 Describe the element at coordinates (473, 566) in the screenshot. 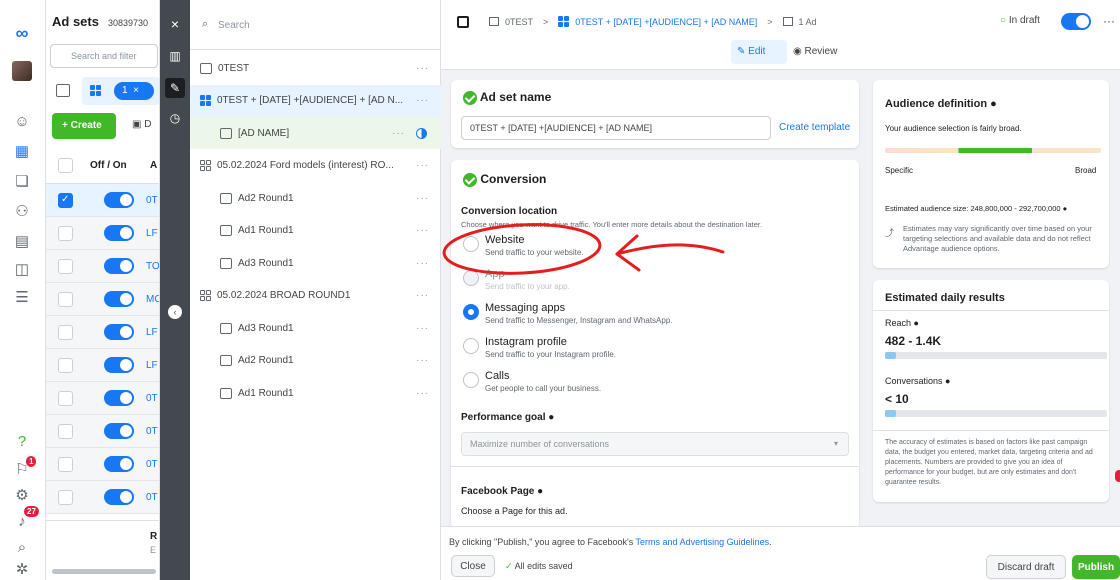

I see `close-button: Close` at that location.